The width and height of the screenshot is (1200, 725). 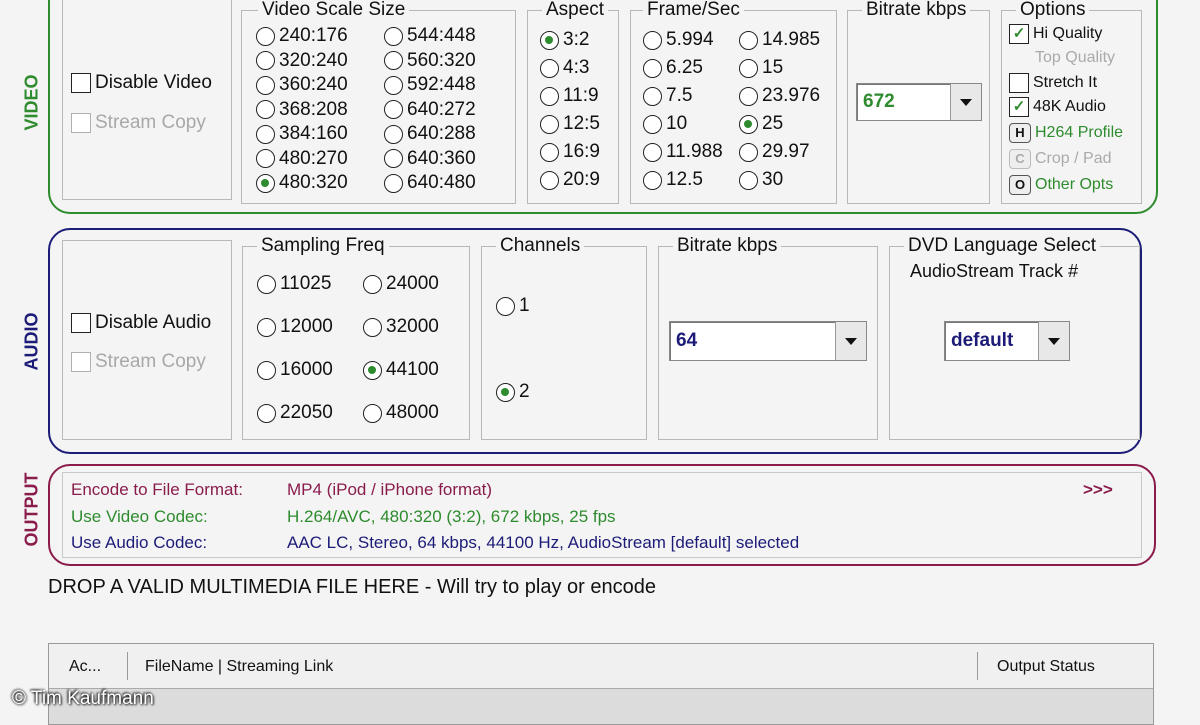 What do you see at coordinates (239, 667) in the screenshot?
I see `col-filename-header: FileName | Streaming Link` at bounding box center [239, 667].